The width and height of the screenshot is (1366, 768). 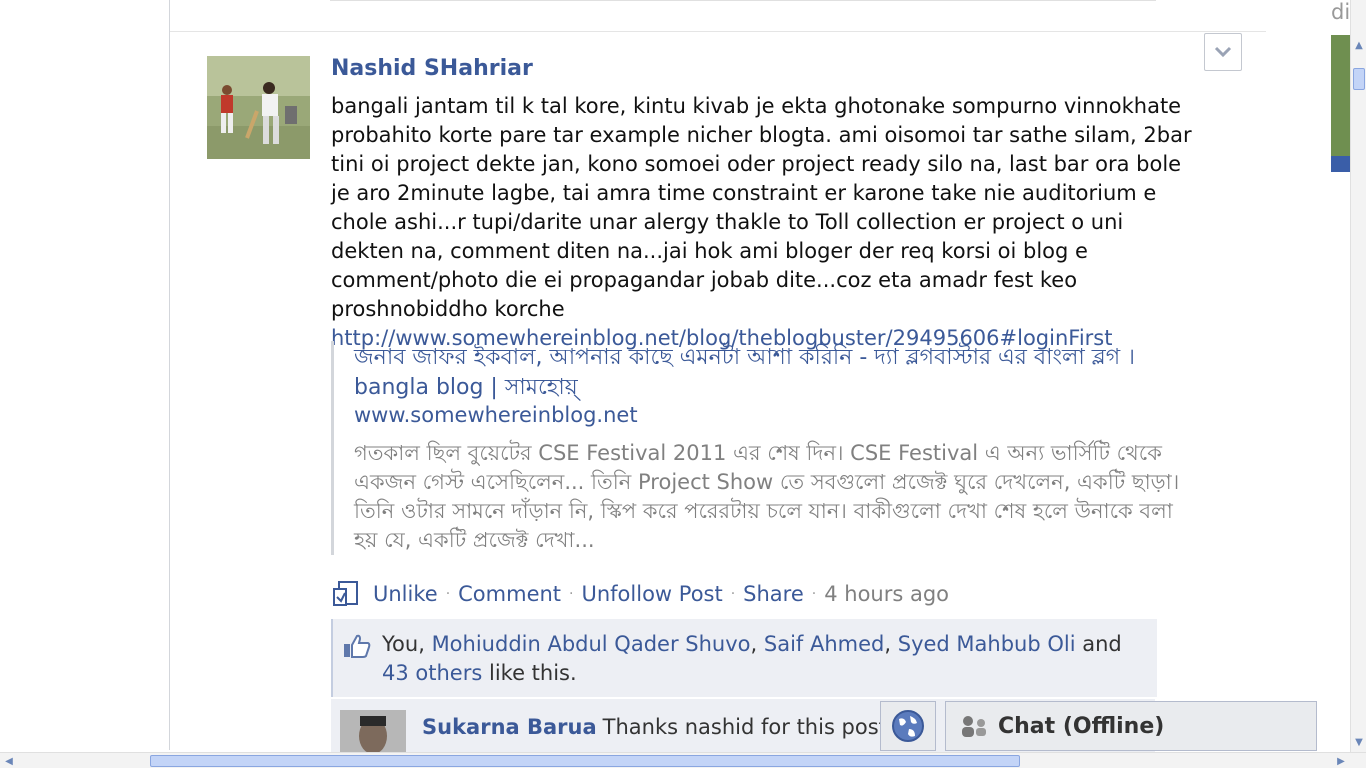 I want to click on thumbs-up-icon, so click(x=357, y=646).